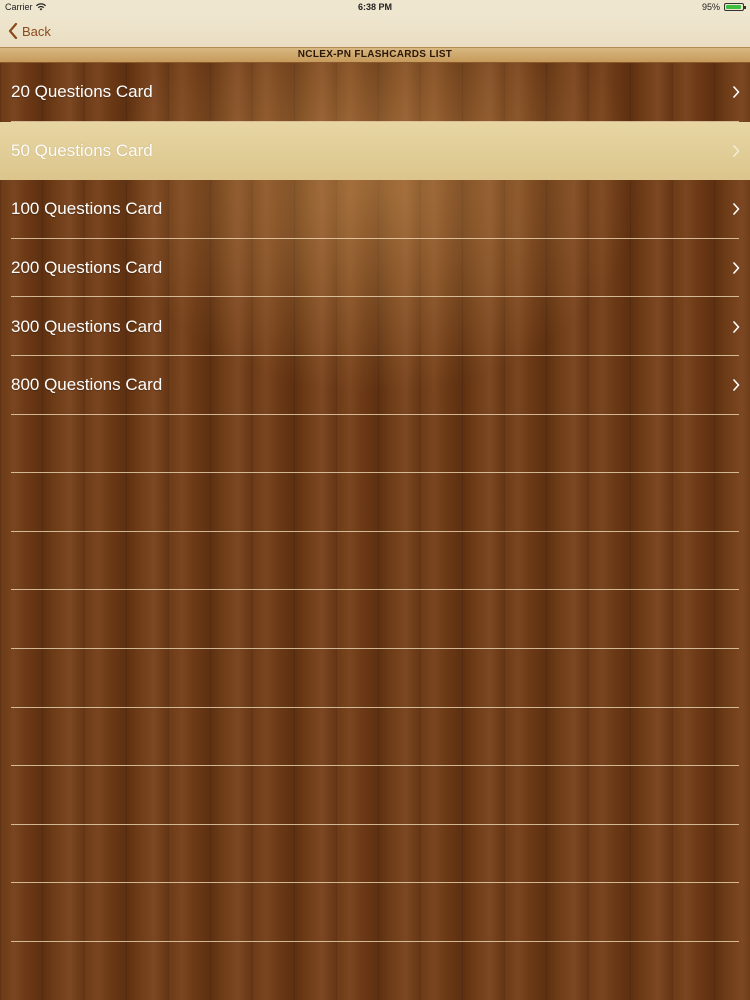  What do you see at coordinates (375, 55) in the screenshot?
I see `page-title: NCLEX-PN FLASHCARDS LIST` at bounding box center [375, 55].